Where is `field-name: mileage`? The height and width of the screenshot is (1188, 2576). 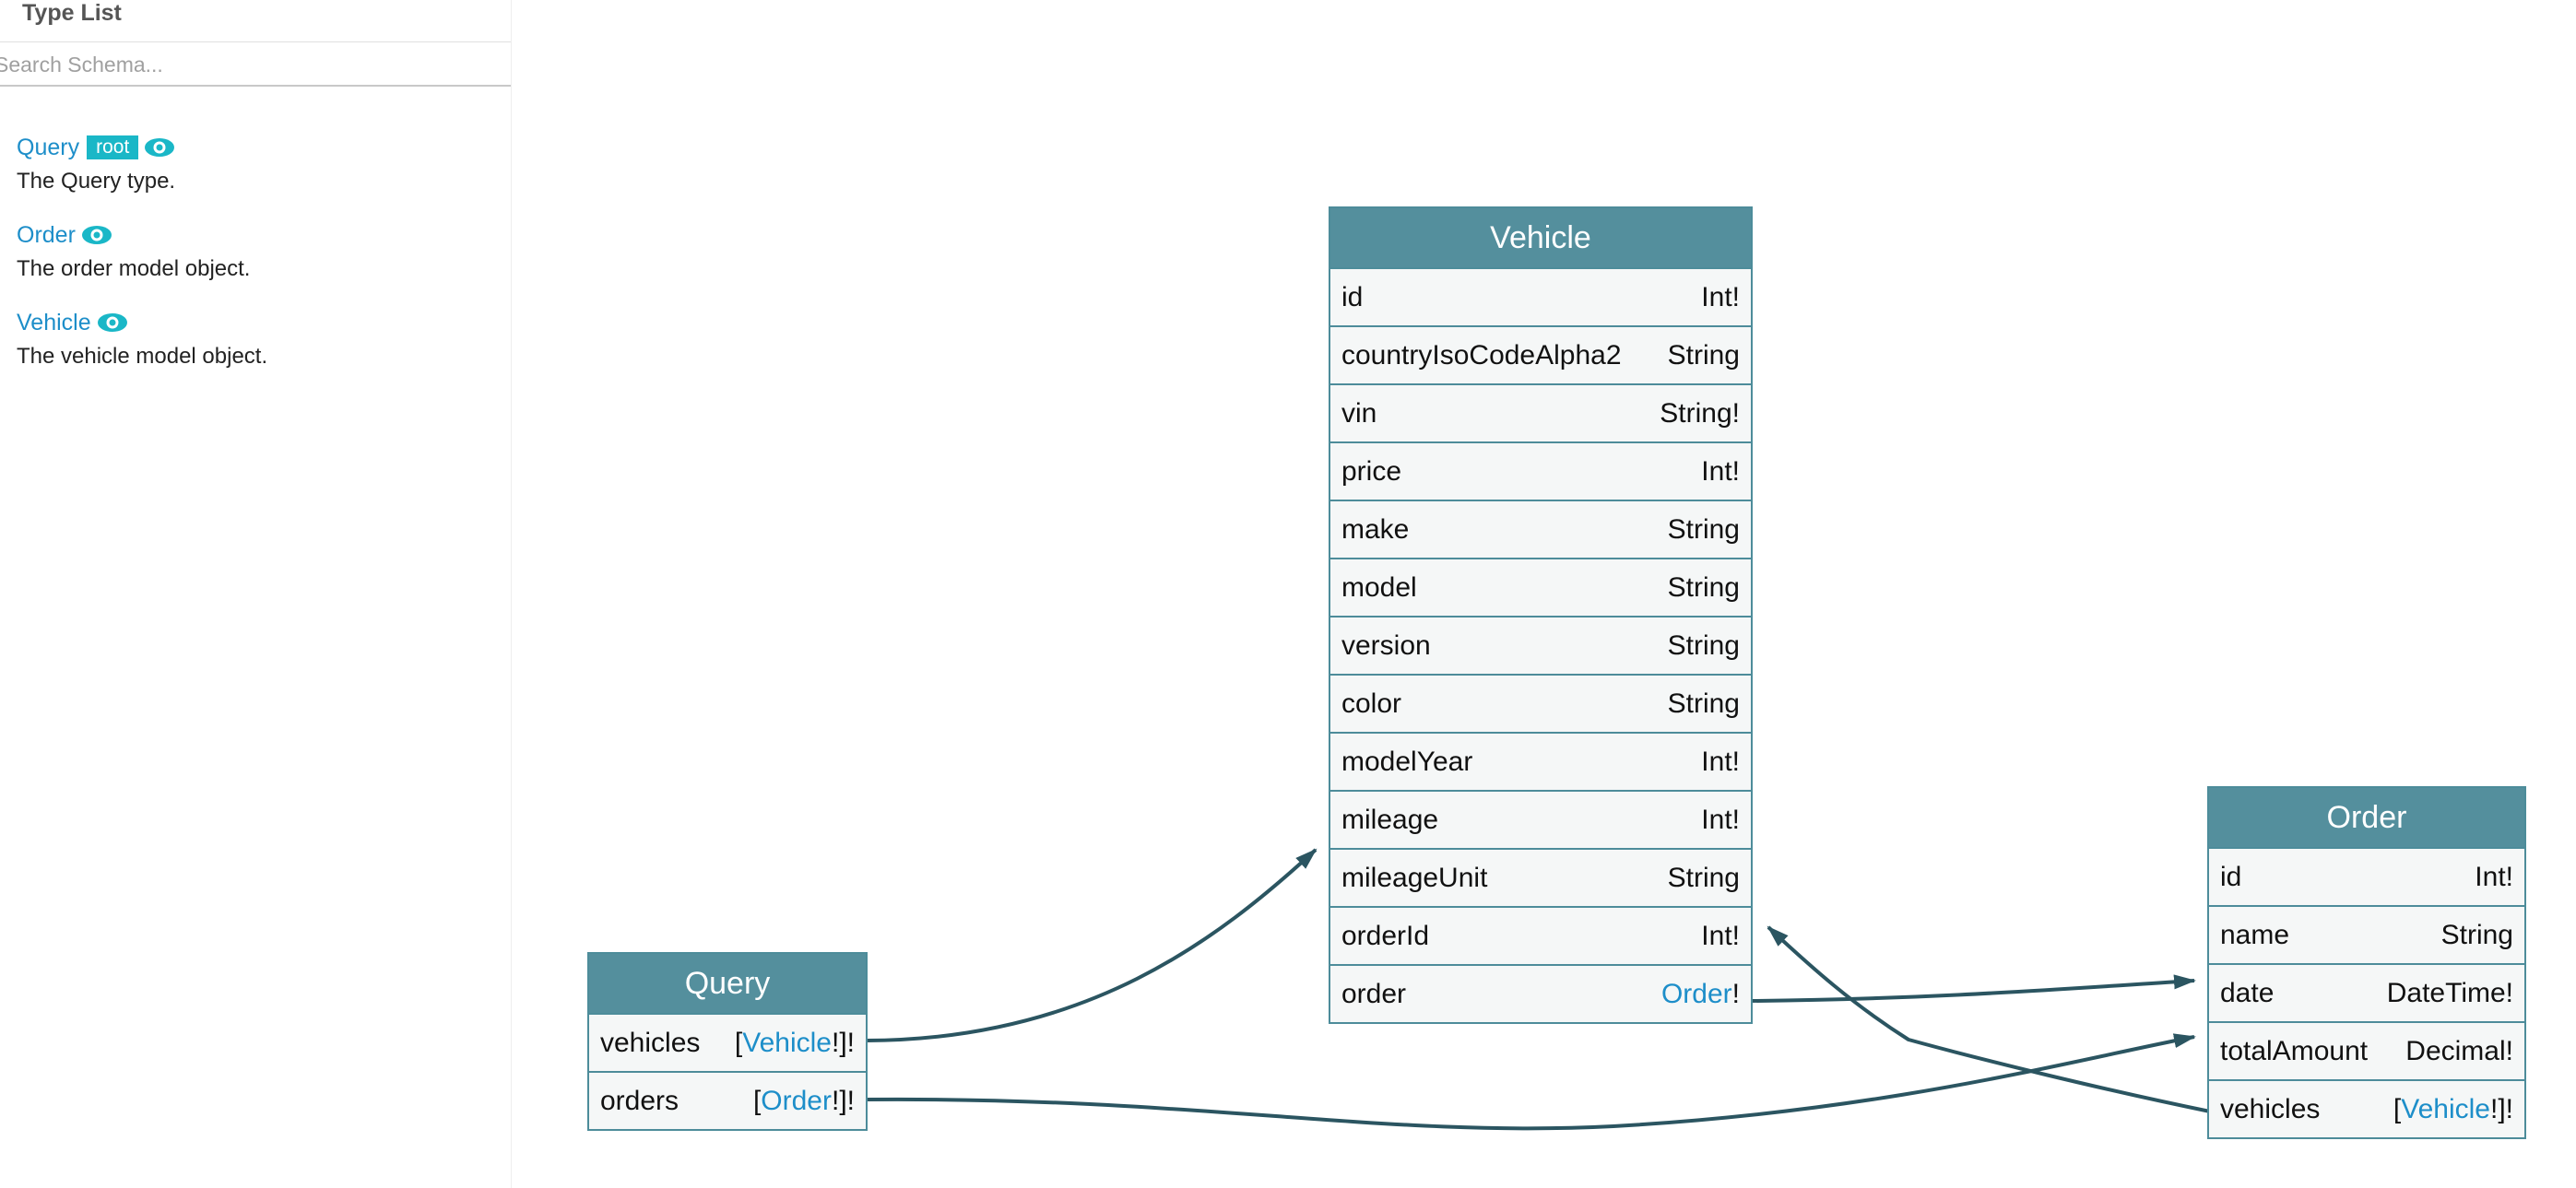 field-name: mileage is located at coordinates (1390, 819).